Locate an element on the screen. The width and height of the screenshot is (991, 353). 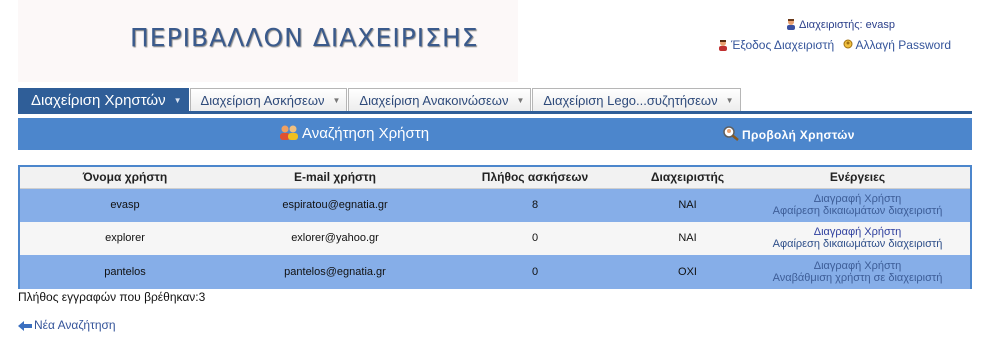
new-search-link: Νέα Αναζήτηση is located at coordinates (67, 326).